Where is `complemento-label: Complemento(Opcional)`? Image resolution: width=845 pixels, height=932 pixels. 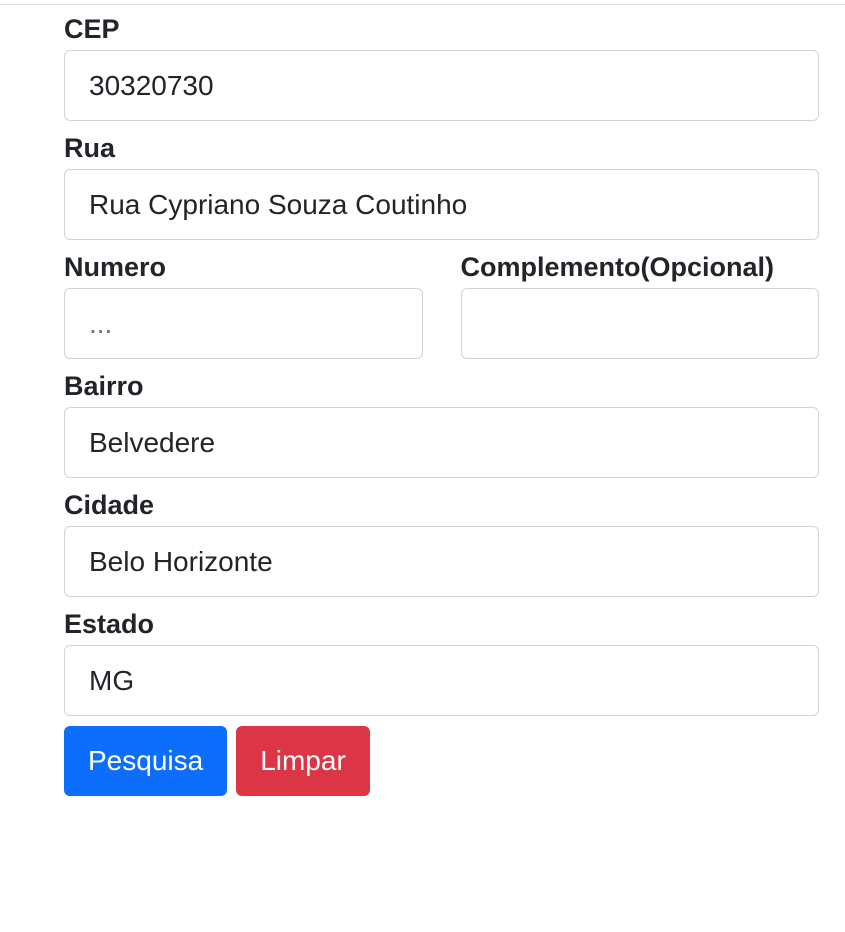
complemento-label: Complemento(Opcional) is located at coordinates (617, 267).